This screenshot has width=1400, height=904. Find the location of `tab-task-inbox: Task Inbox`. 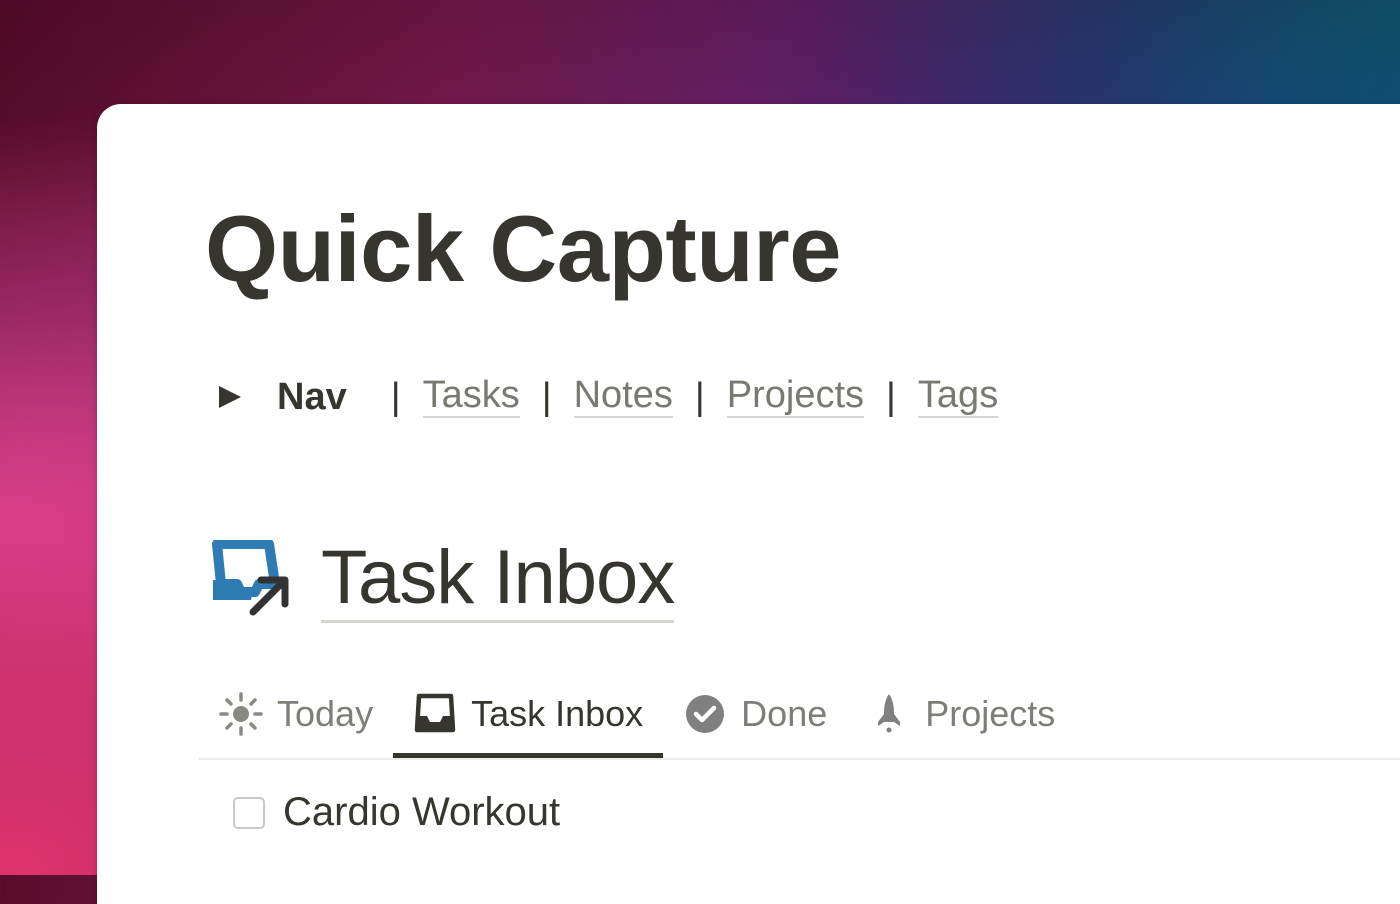

tab-task-inbox: Task Inbox is located at coordinates (528, 716).